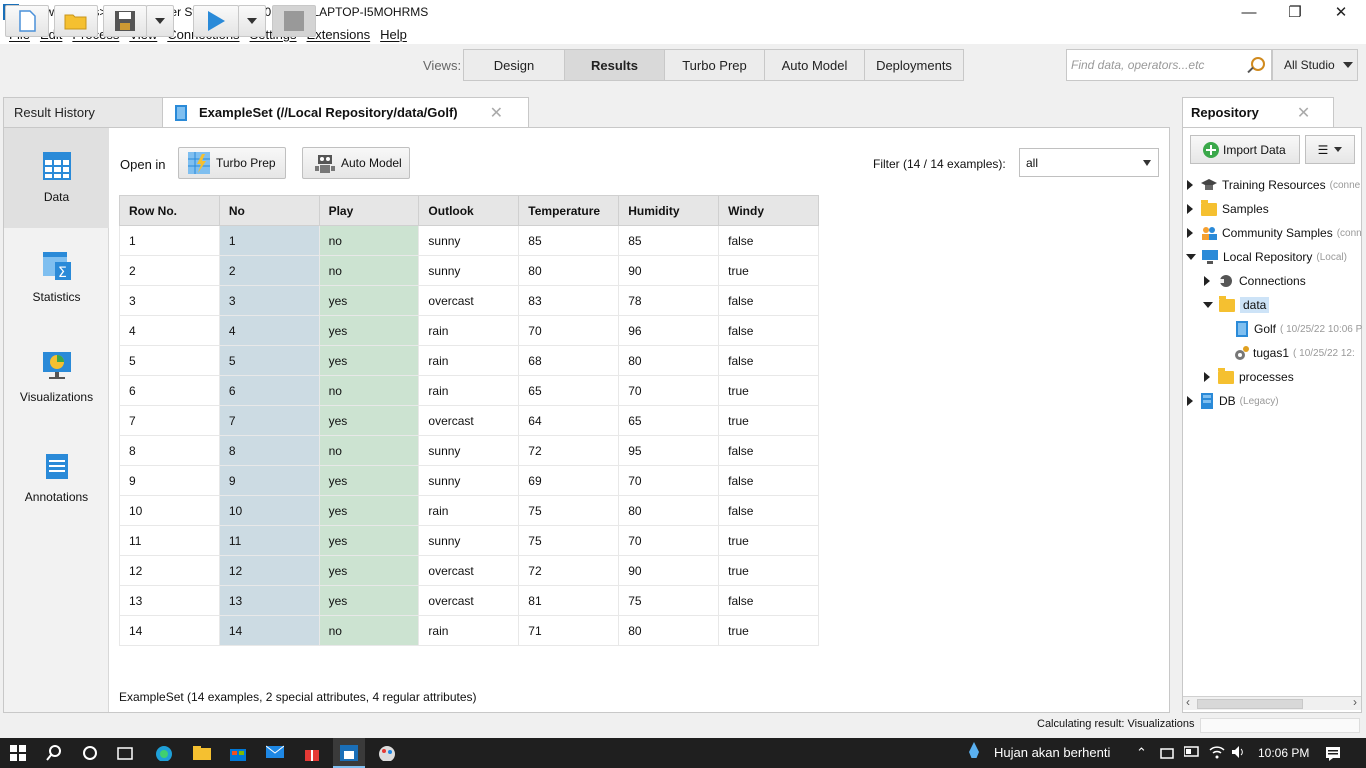  I want to click on column-header: No, so click(269, 210).